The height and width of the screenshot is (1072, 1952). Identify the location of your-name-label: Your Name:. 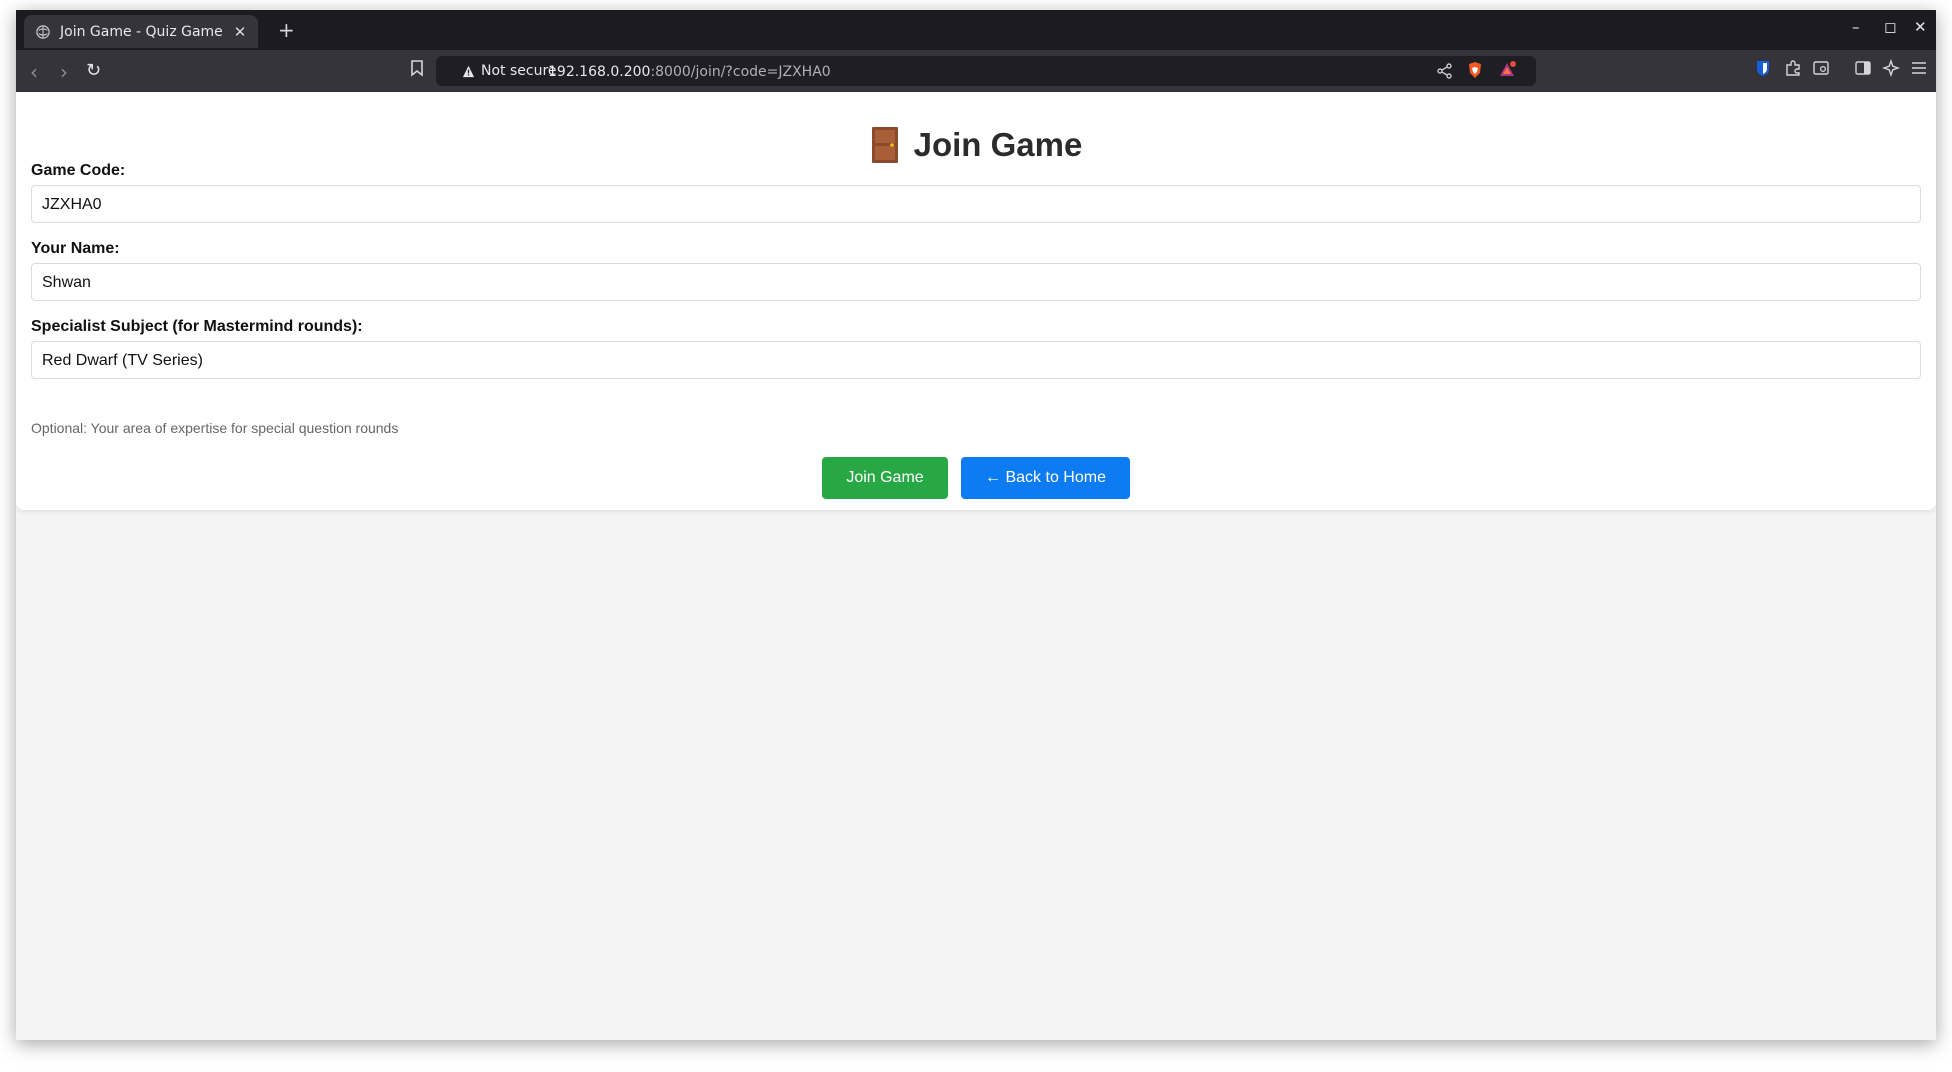
(75, 248).